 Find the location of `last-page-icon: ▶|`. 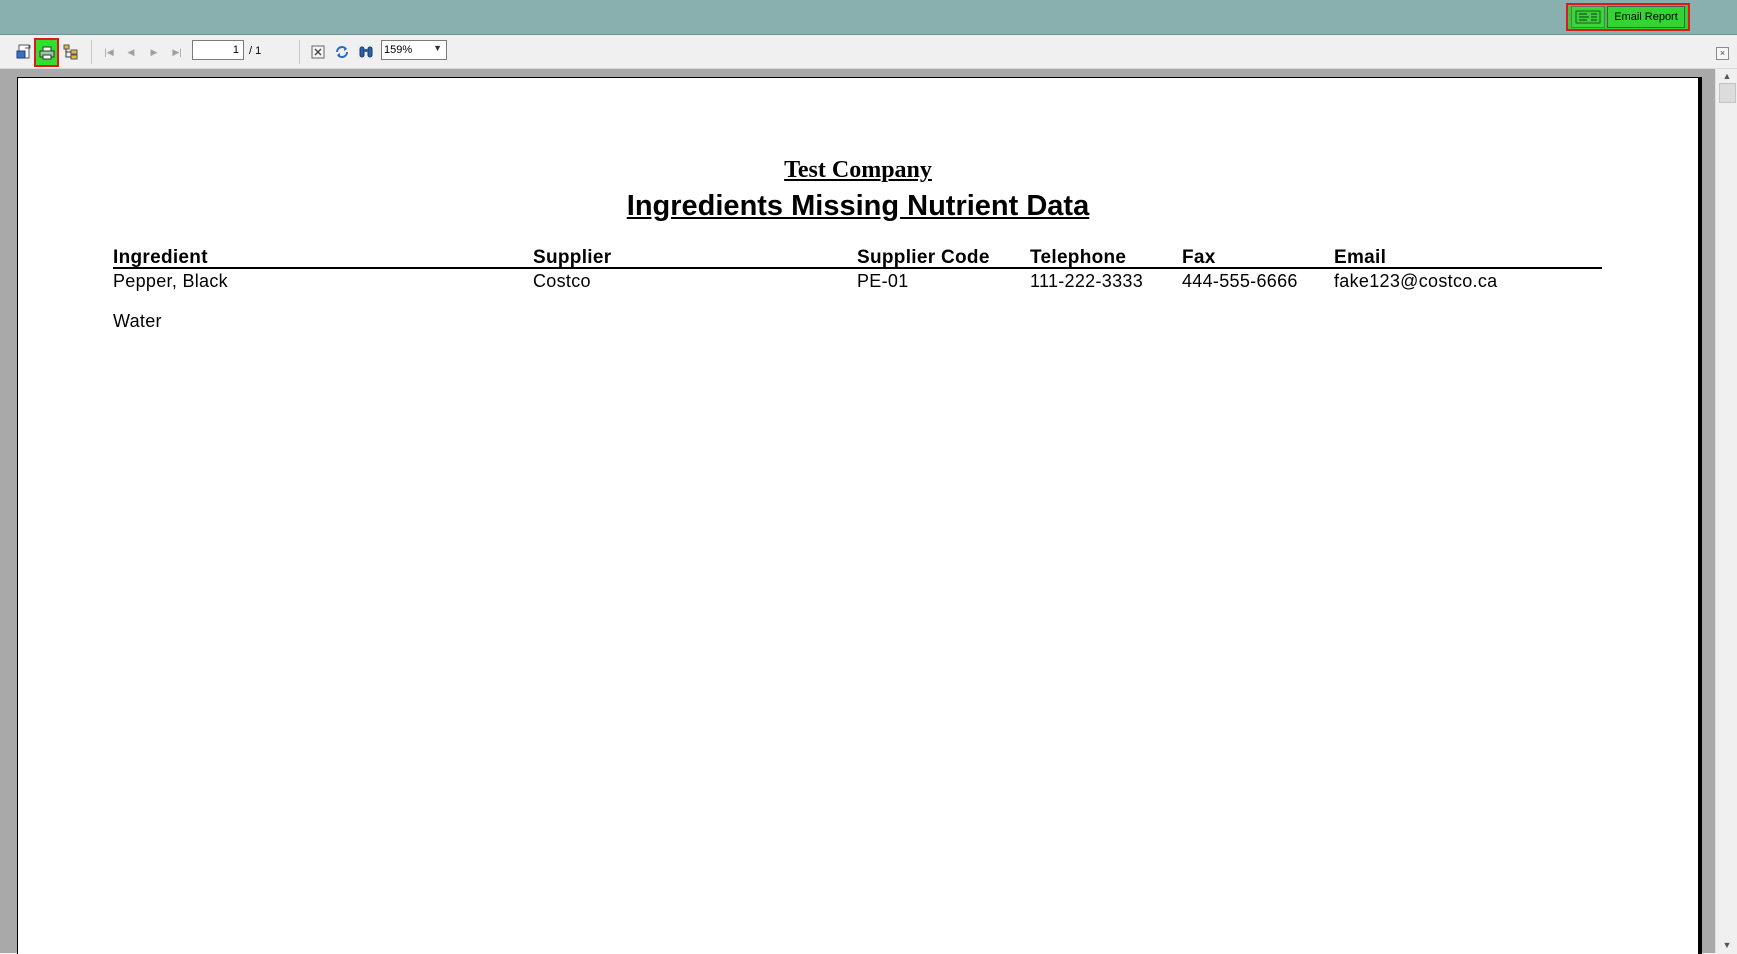

last-page-icon: ▶| is located at coordinates (177, 52).